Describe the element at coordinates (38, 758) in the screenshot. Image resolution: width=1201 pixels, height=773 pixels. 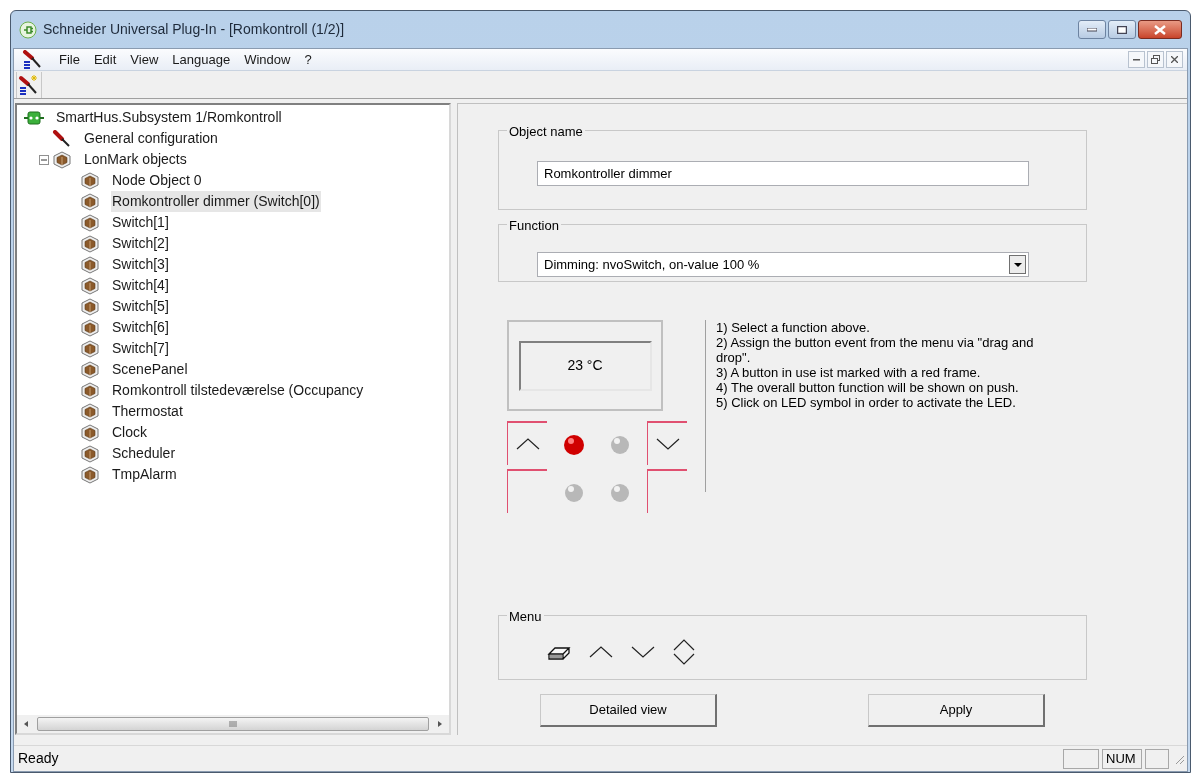
I see `status-text: Ready` at that location.